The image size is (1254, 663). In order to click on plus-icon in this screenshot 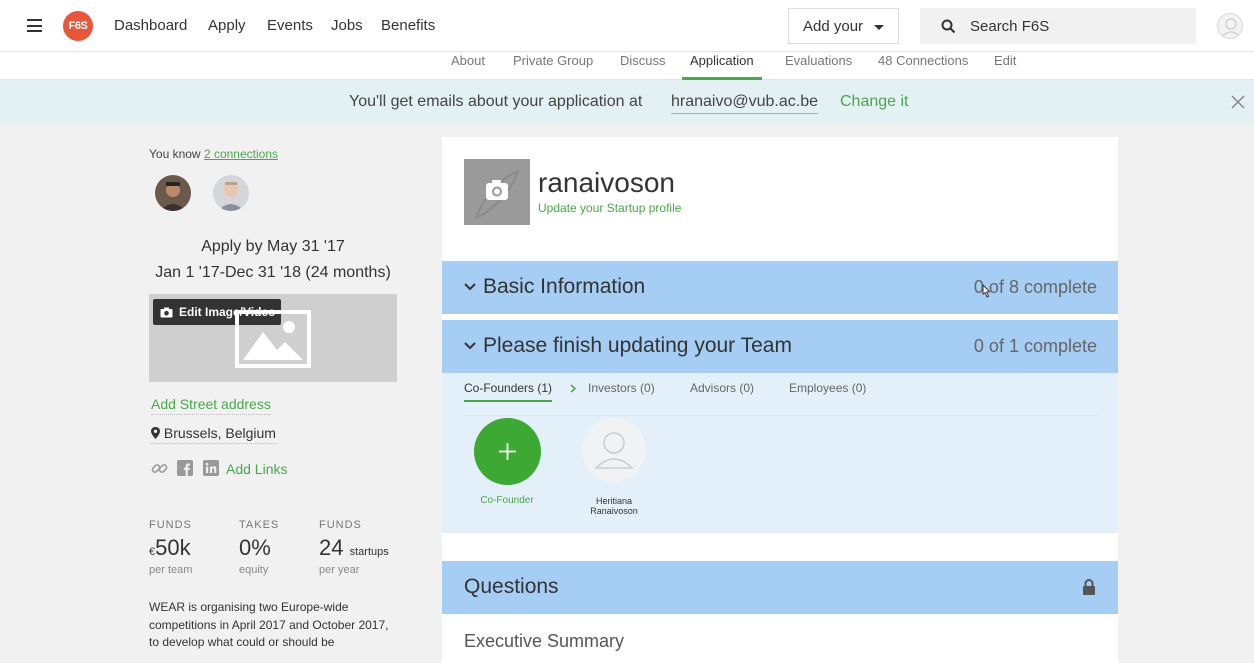, I will do `click(507, 451)`.